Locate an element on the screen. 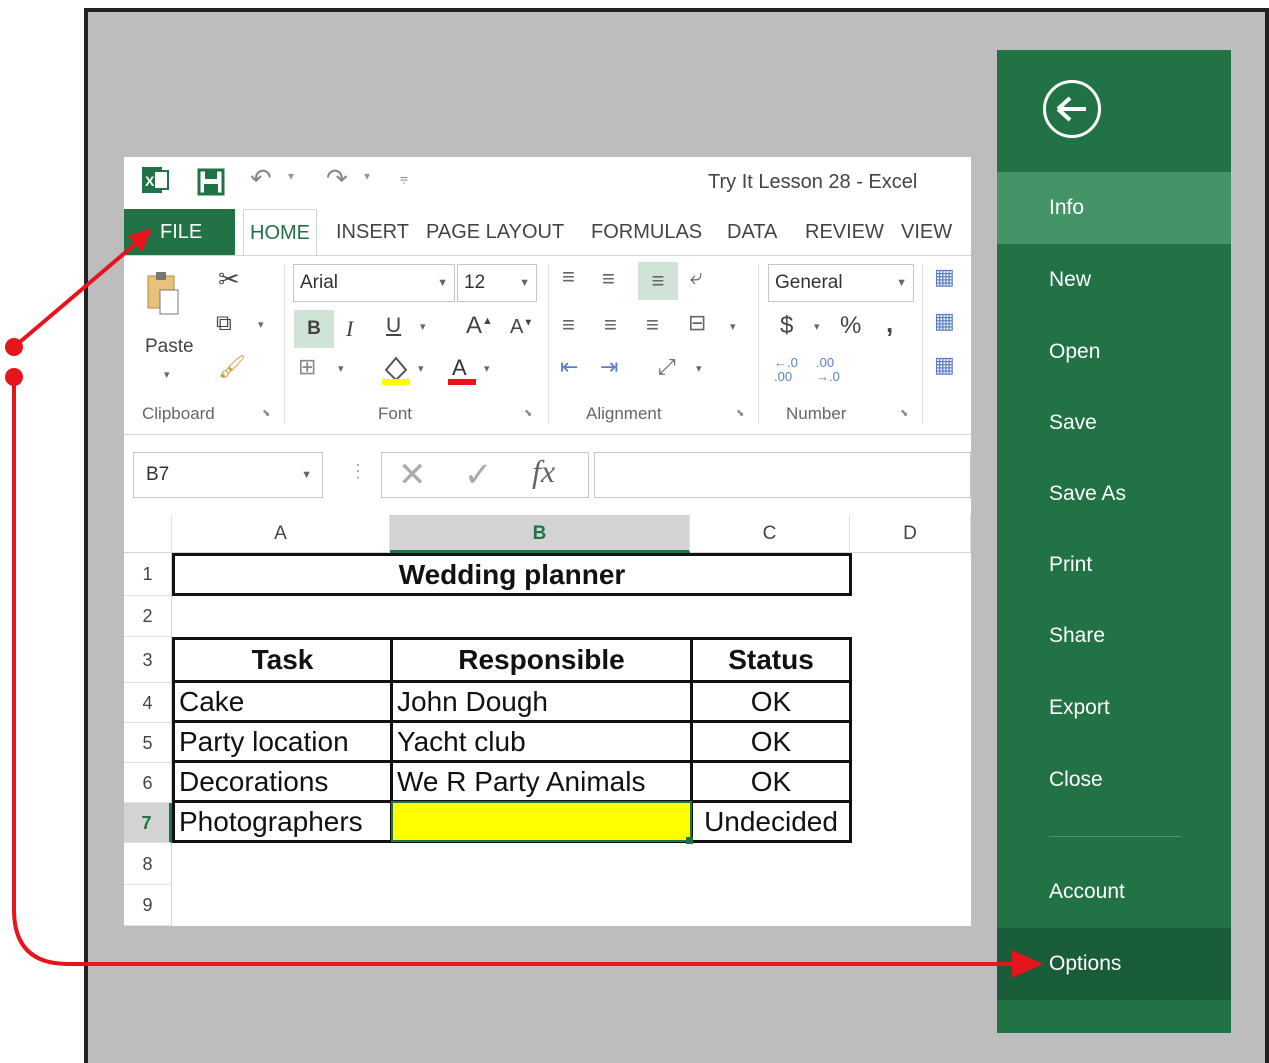 The image size is (1269, 1063). arrow-to-file-tab is located at coordinates (78, 292).